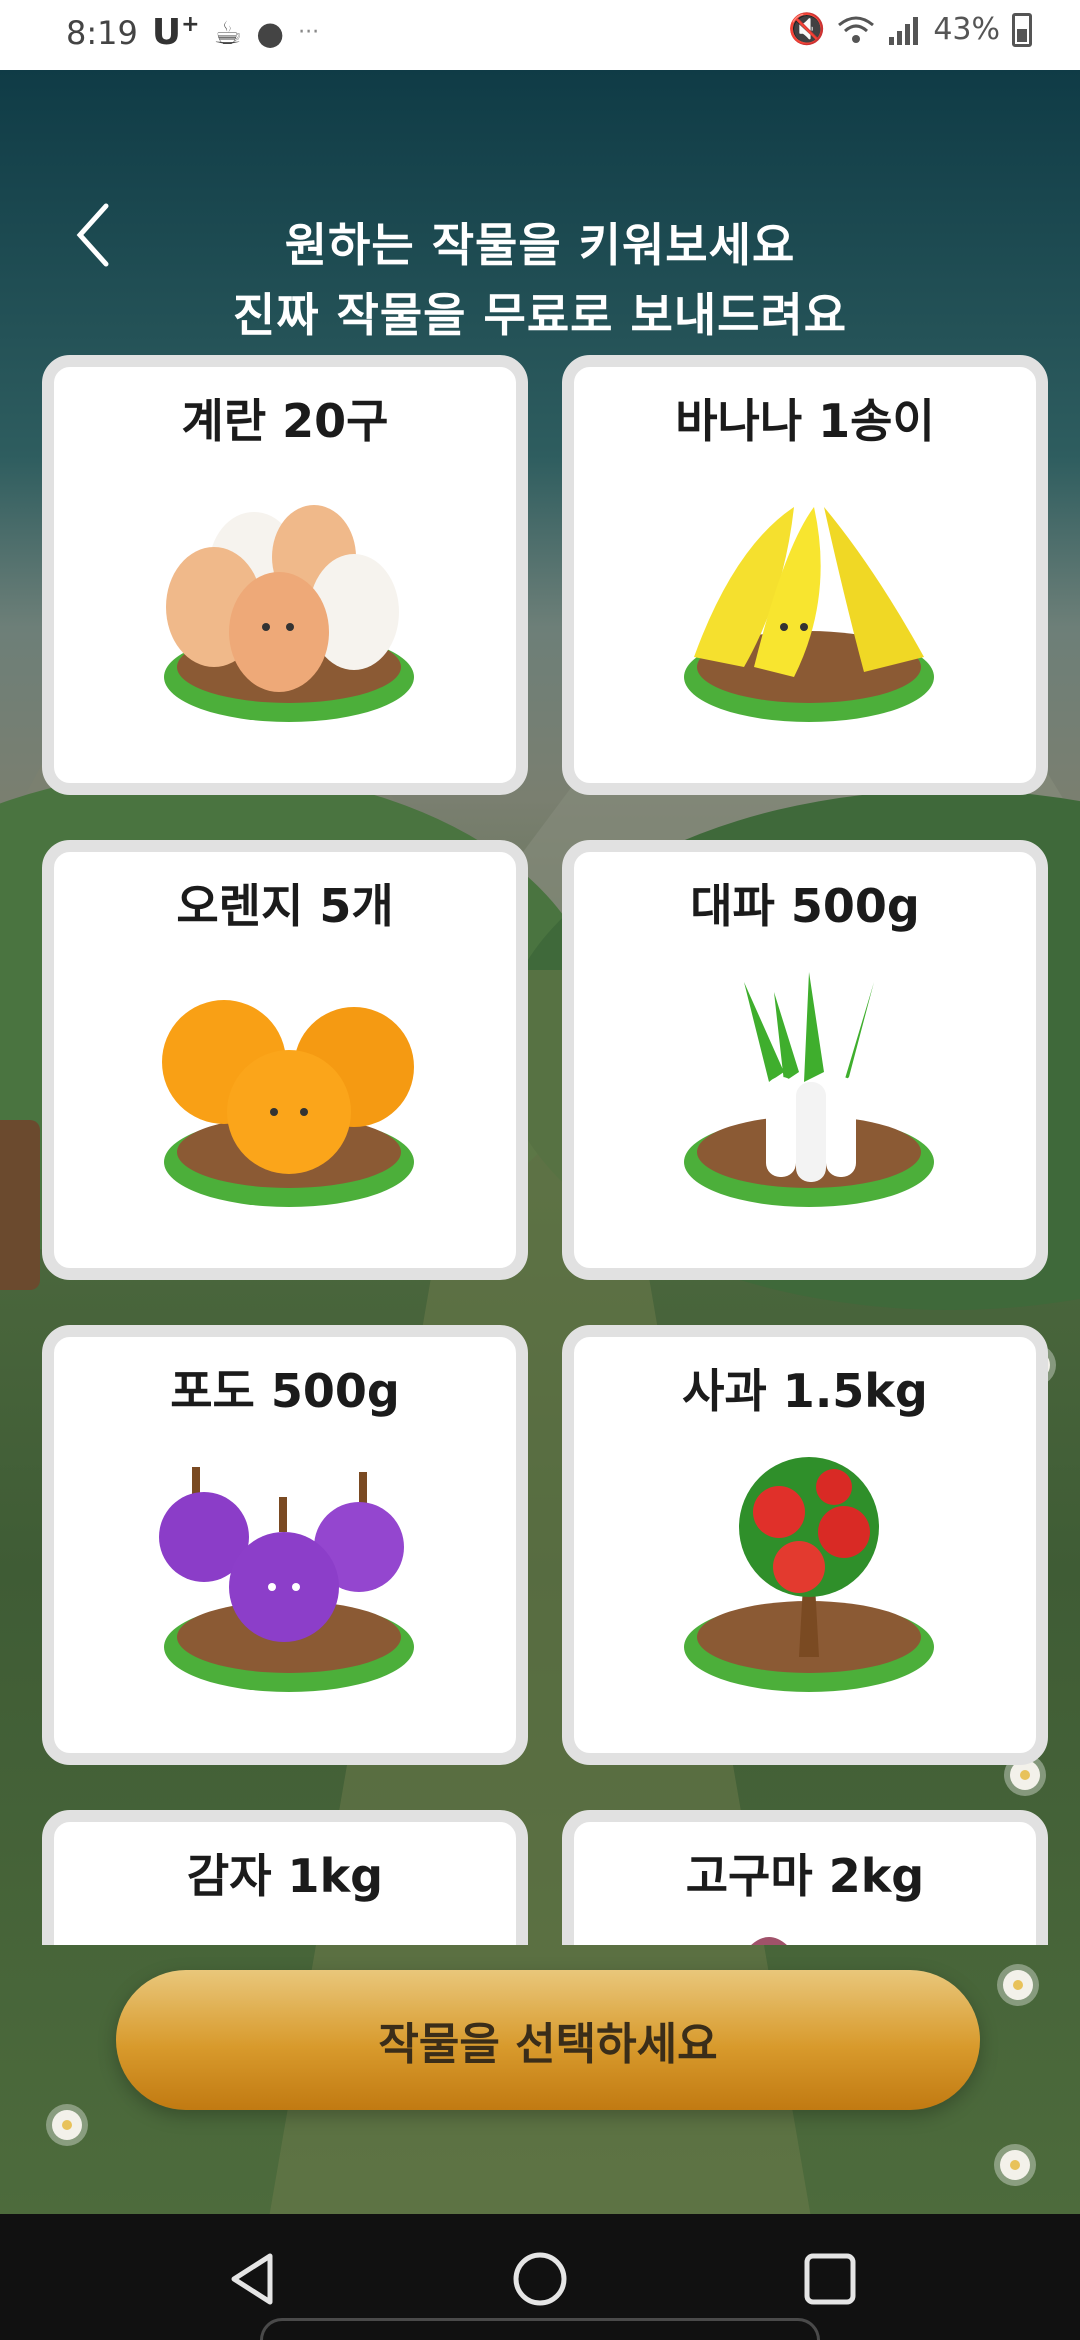 The width and height of the screenshot is (1080, 2340). I want to click on carrier-label: U+, so click(175, 32).